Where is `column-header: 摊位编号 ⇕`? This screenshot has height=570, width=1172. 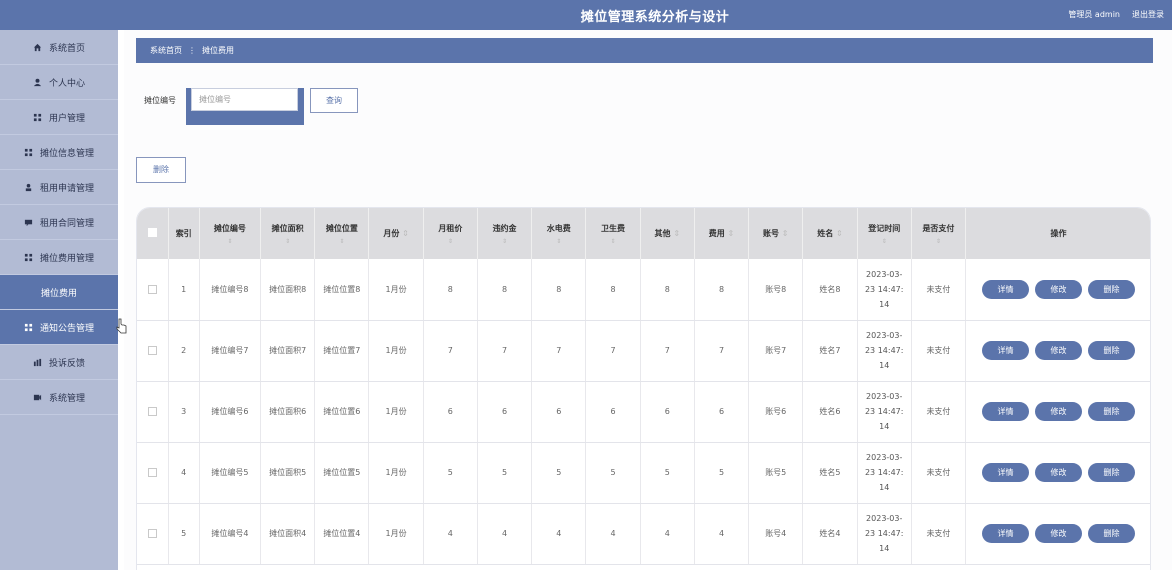 column-header: 摊位编号 ⇕ is located at coordinates (230, 233).